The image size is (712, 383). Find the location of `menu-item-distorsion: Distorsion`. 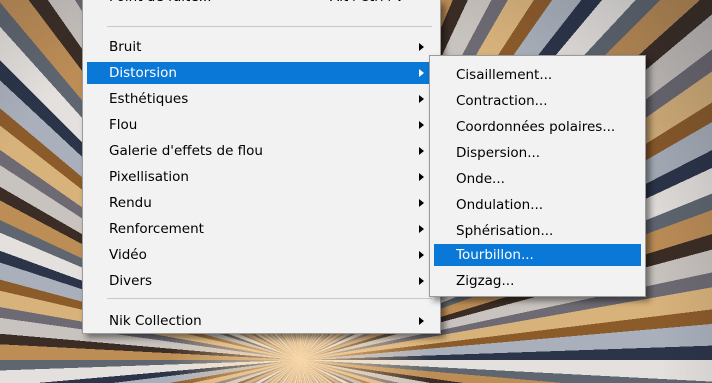

menu-item-distorsion: Distorsion is located at coordinates (260, 73).